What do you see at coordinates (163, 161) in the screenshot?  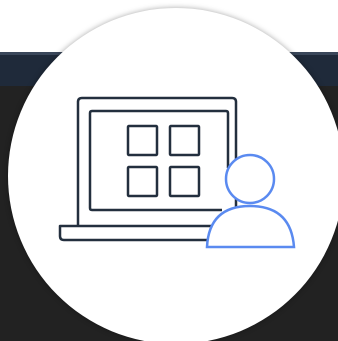 I see `app-grid-icon` at bounding box center [163, 161].